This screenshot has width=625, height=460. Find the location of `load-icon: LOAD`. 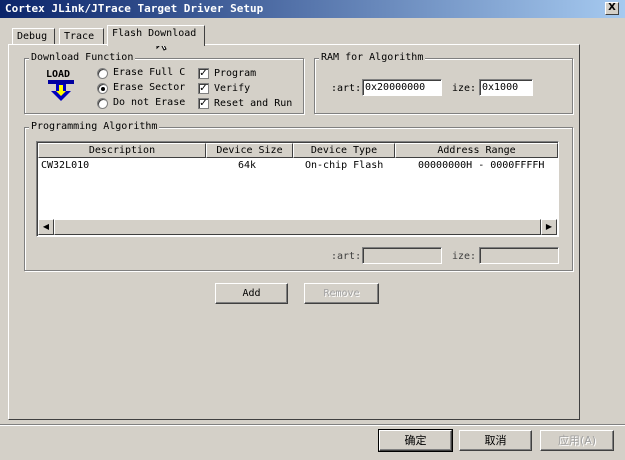

load-icon: LOAD is located at coordinates (62, 87).